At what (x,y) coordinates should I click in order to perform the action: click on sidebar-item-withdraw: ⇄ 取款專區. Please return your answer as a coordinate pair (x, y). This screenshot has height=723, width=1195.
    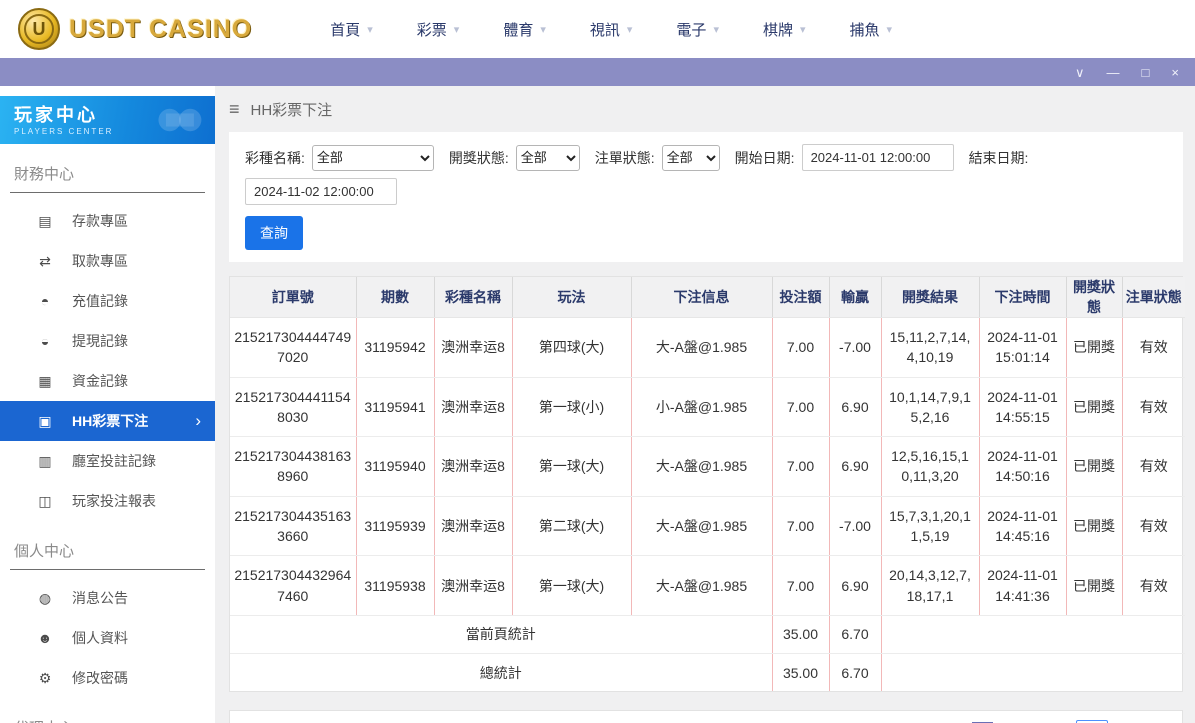
    Looking at the image, I should click on (107, 261).